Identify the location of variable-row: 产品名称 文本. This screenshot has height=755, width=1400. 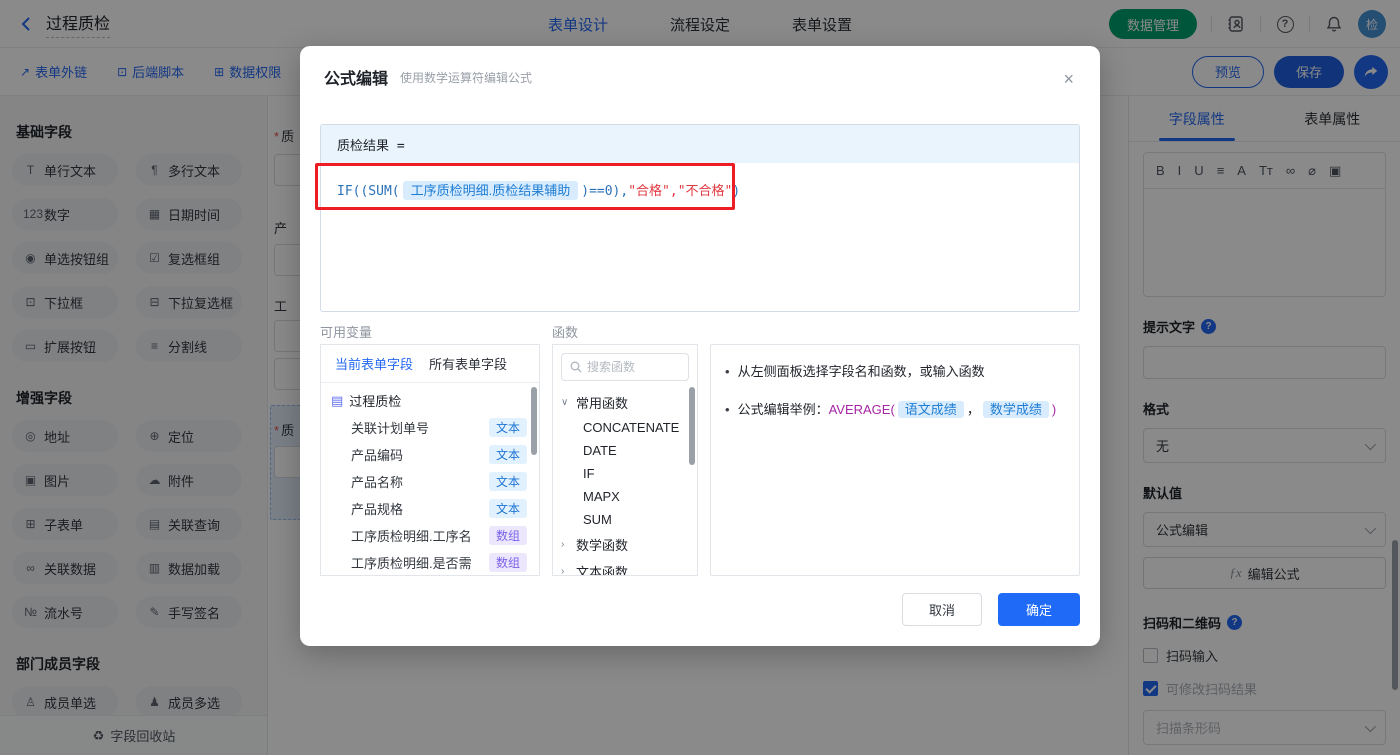
(430, 481).